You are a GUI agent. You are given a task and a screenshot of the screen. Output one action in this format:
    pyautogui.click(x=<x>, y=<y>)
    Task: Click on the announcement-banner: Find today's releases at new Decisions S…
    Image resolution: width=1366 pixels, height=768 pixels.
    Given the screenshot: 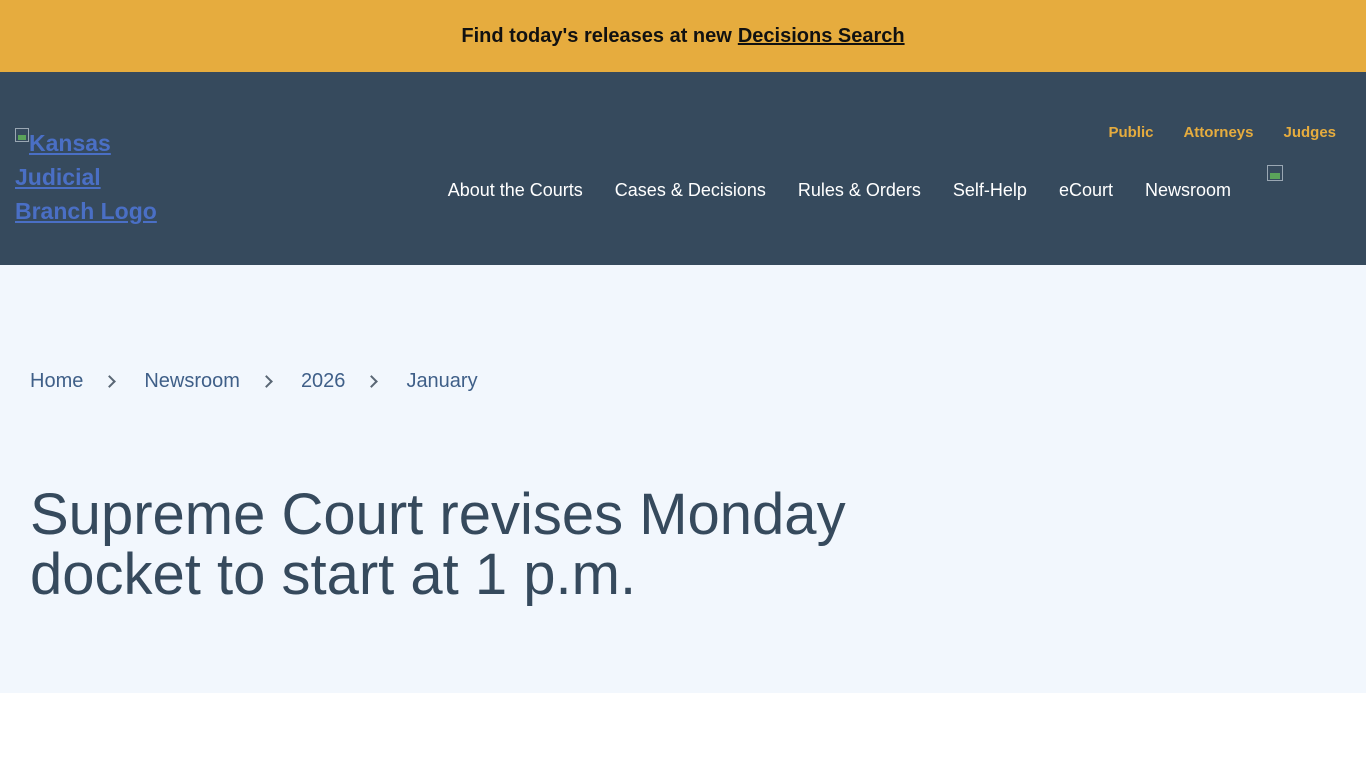 What is the action you would take?
    pyautogui.click(x=683, y=36)
    